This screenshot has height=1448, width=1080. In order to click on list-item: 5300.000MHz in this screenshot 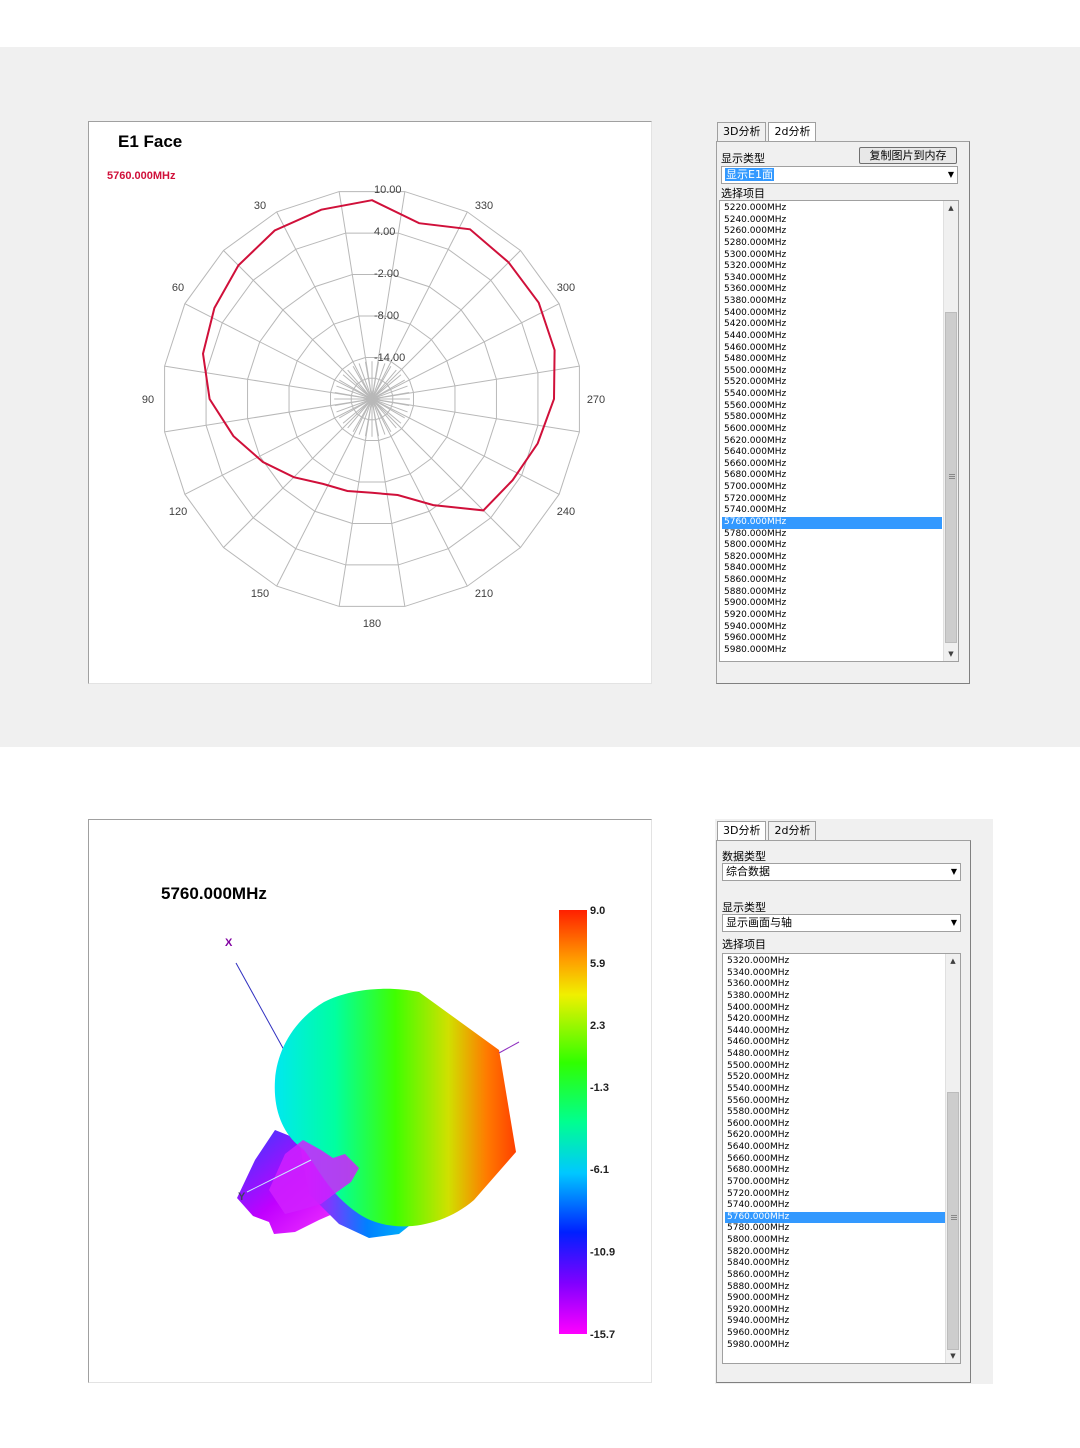, I will do `click(832, 256)`.